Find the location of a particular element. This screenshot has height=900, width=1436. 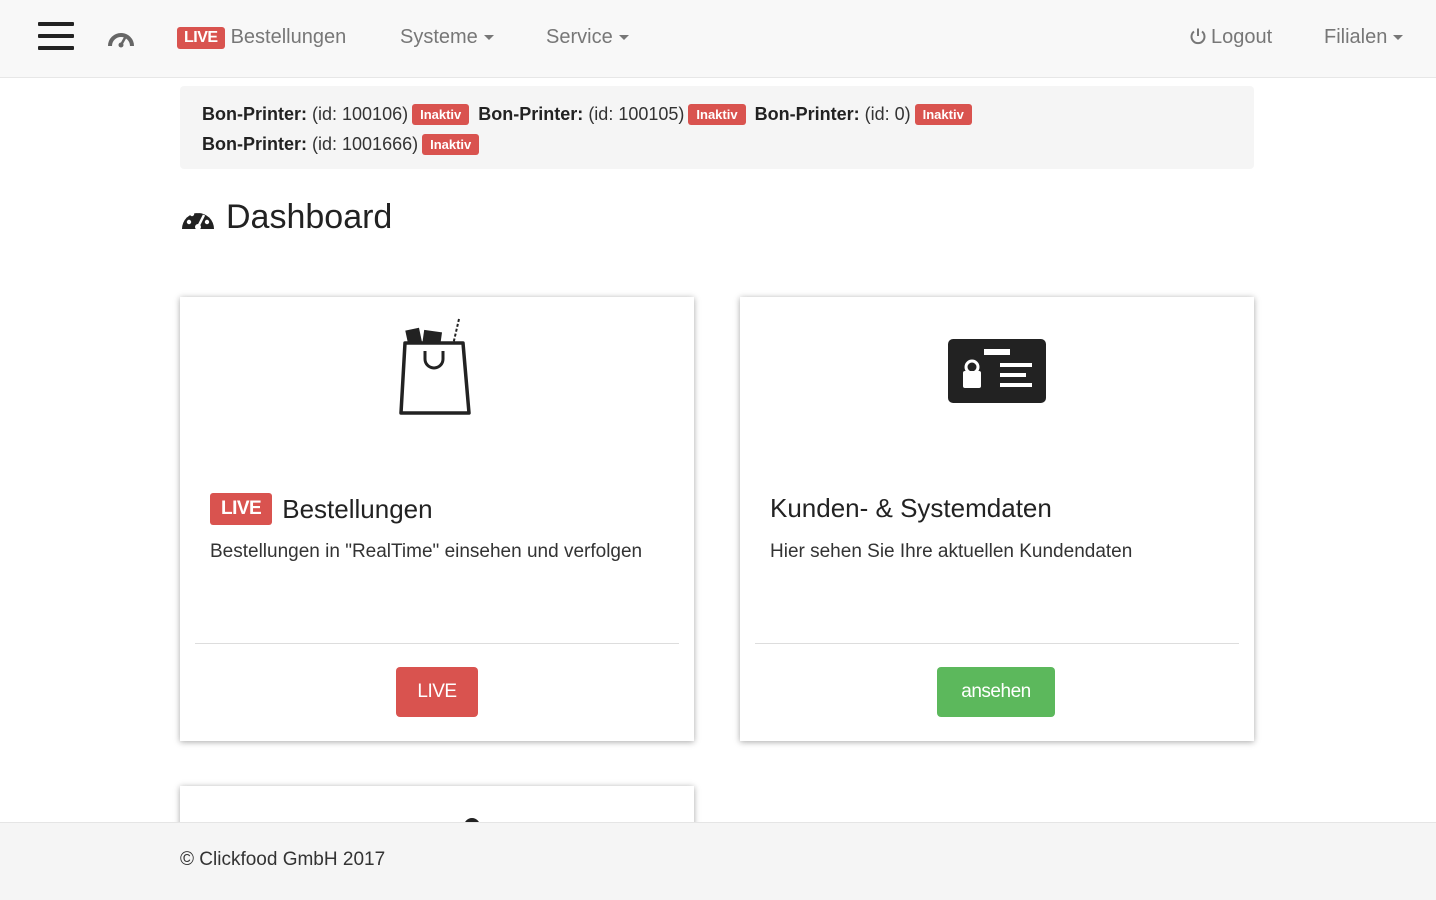

footer-copyright: © Clickfood GmbH 2017 is located at coordinates (283, 859).